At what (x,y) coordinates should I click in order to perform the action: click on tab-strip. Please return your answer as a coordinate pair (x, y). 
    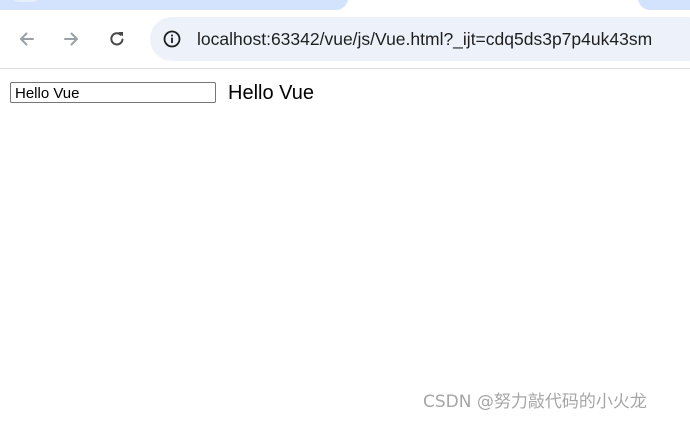
    Looking at the image, I should click on (345, 5).